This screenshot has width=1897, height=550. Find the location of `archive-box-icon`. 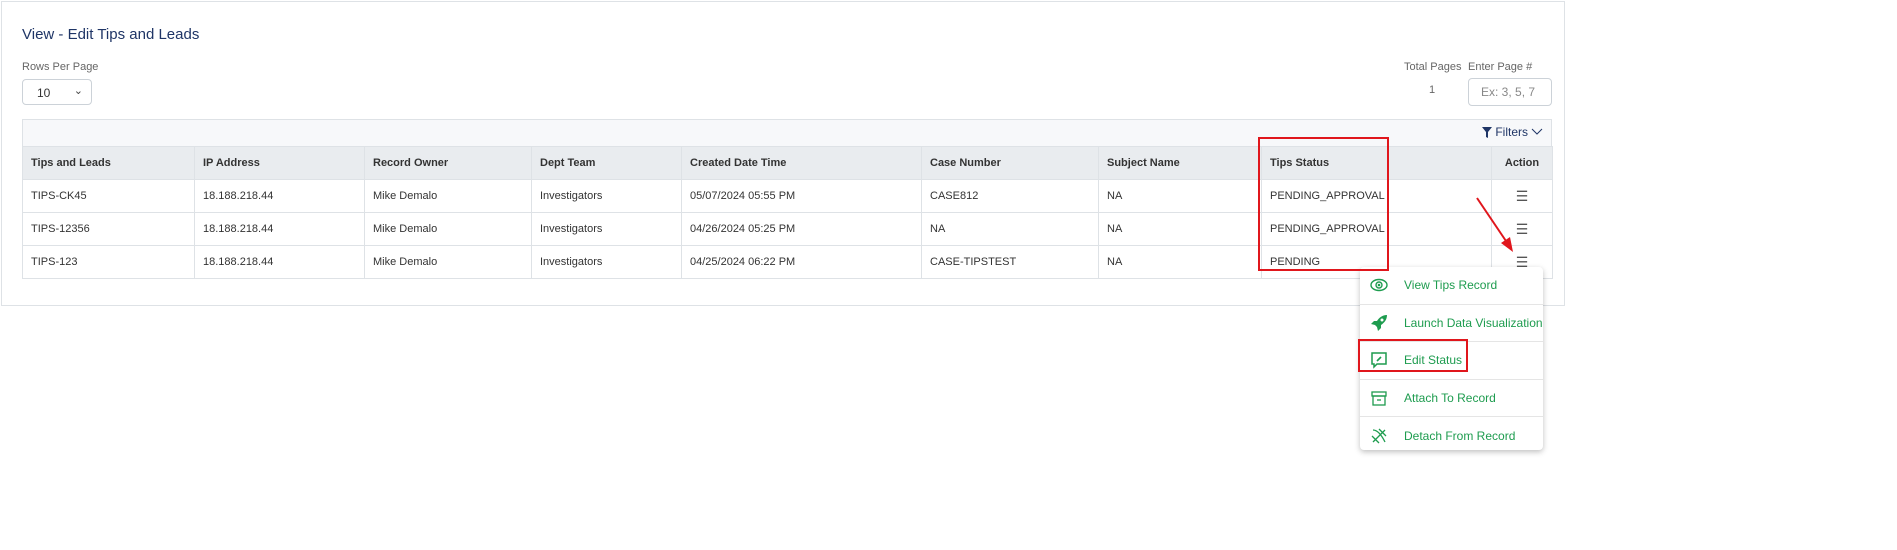

archive-box-icon is located at coordinates (1379, 398).